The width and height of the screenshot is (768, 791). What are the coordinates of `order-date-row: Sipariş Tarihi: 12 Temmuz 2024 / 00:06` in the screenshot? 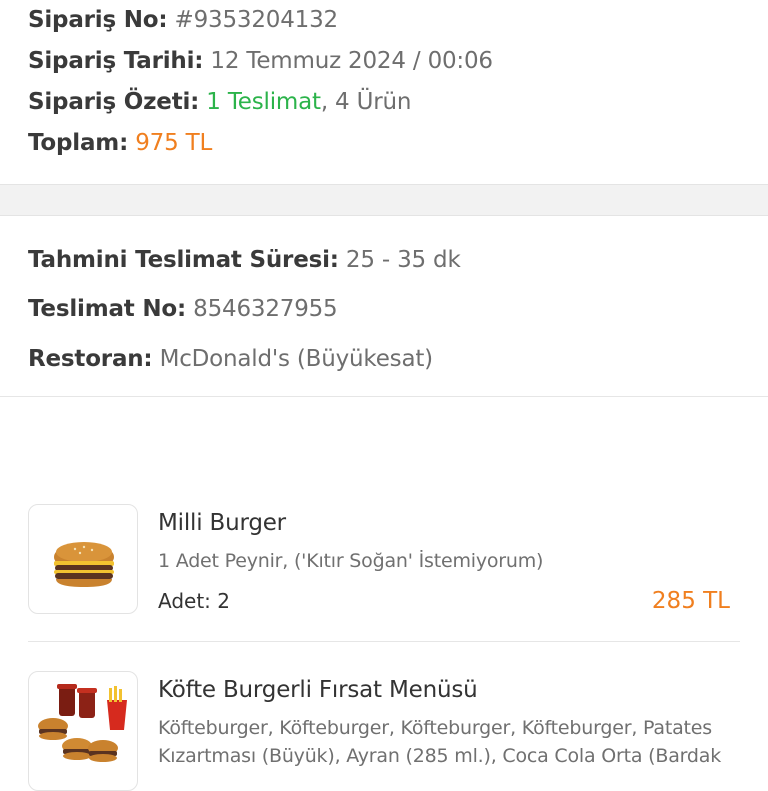 It's located at (260, 61).